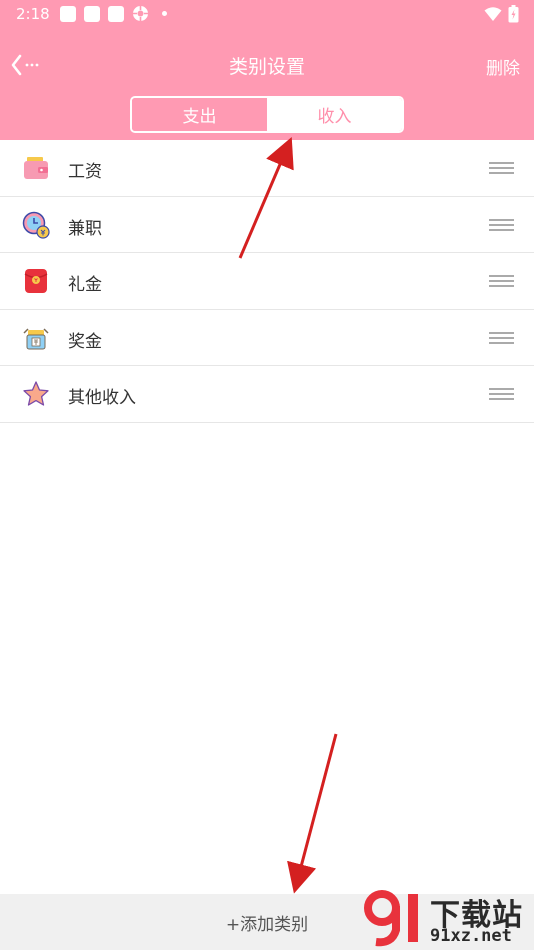  I want to click on category-row-other-income: 其他收入, so click(267, 394).